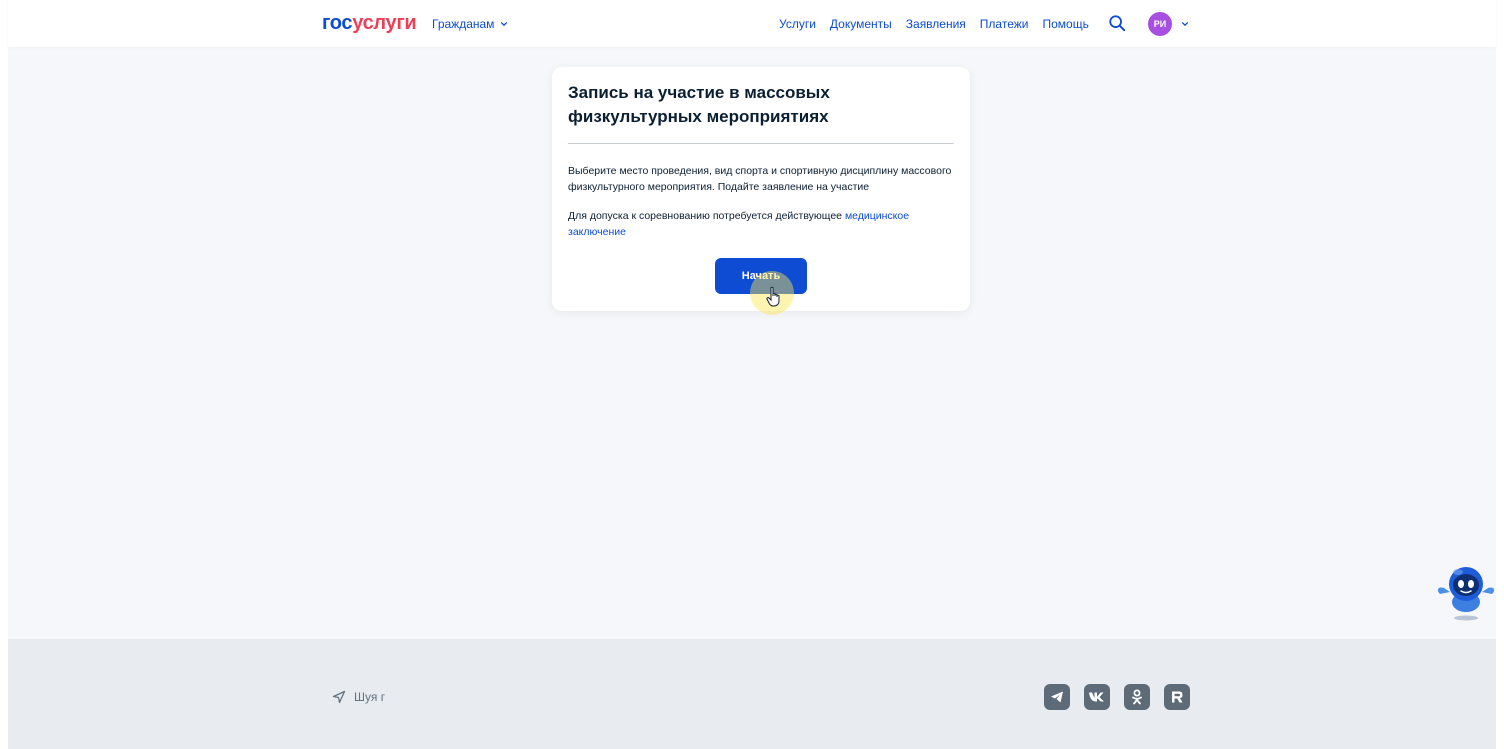  I want to click on location-label: Шуя г, so click(370, 697).